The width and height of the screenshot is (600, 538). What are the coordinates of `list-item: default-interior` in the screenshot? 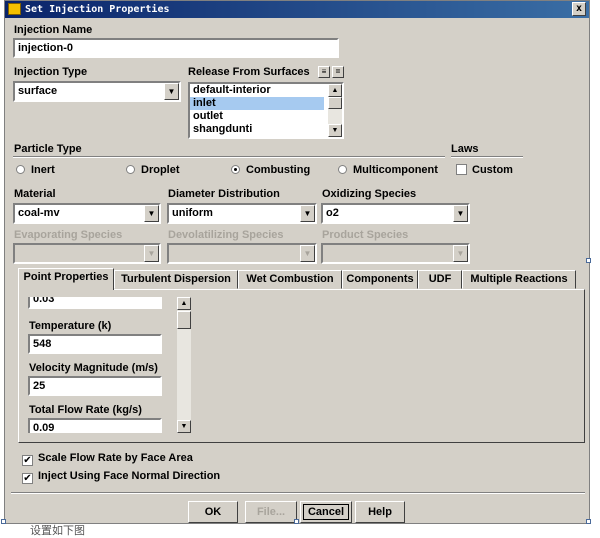 It's located at (257, 90).